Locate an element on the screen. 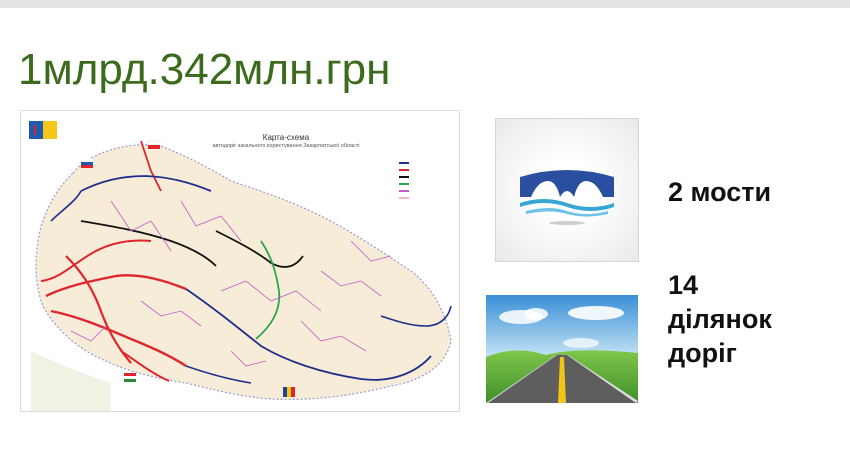 This screenshot has width=850, height=470. bridge-image is located at coordinates (567, 190).